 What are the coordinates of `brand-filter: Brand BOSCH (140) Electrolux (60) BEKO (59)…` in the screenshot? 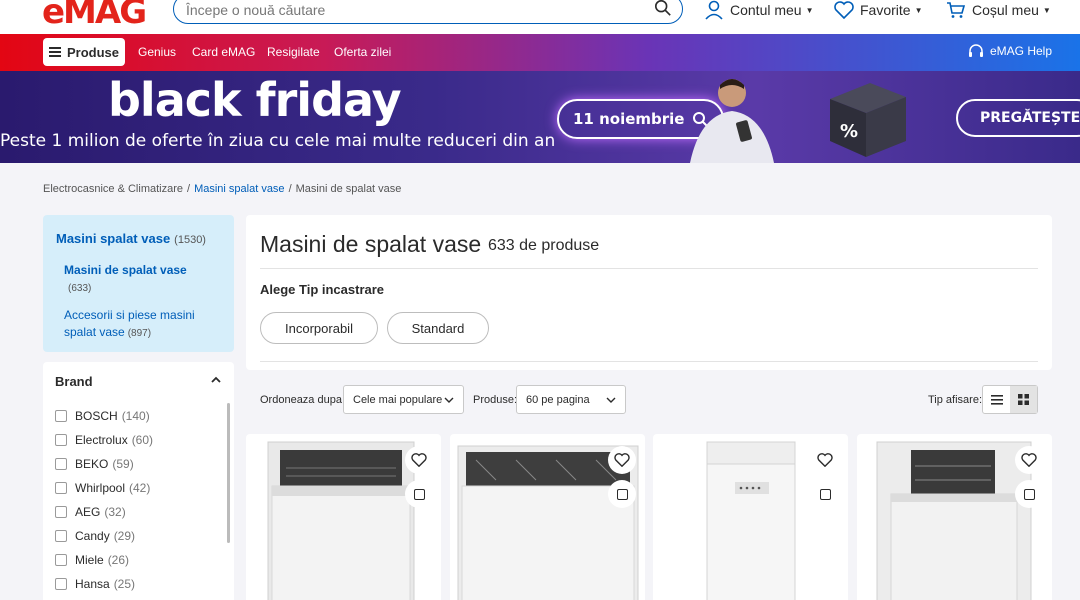 It's located at (138, 481).